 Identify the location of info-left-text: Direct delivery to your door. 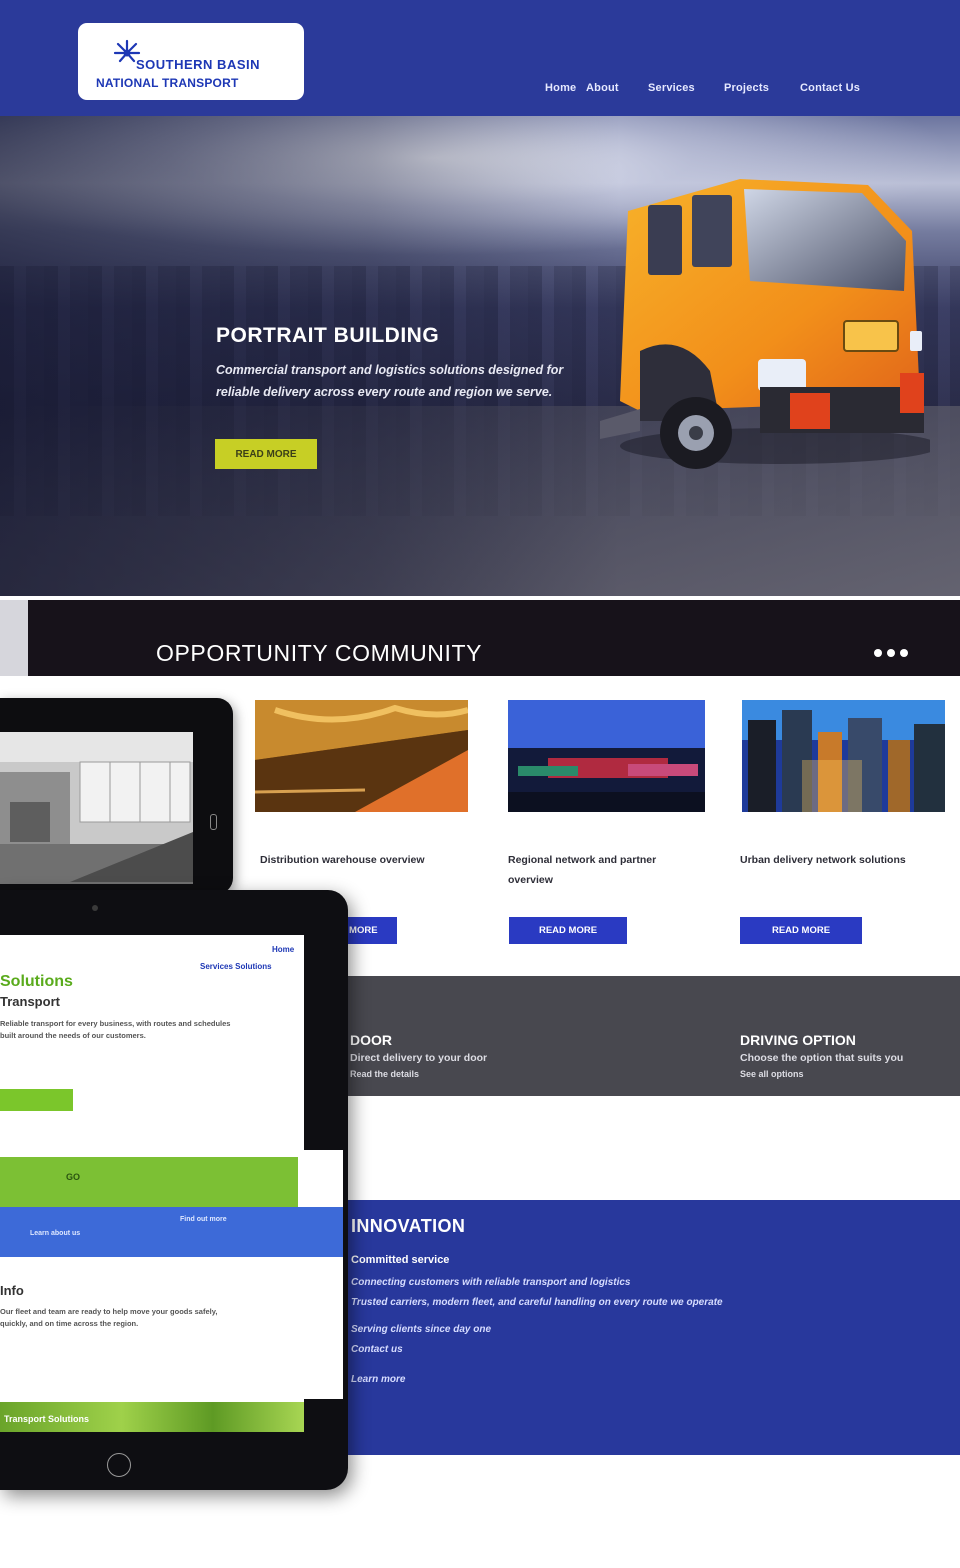
(419, 1058).